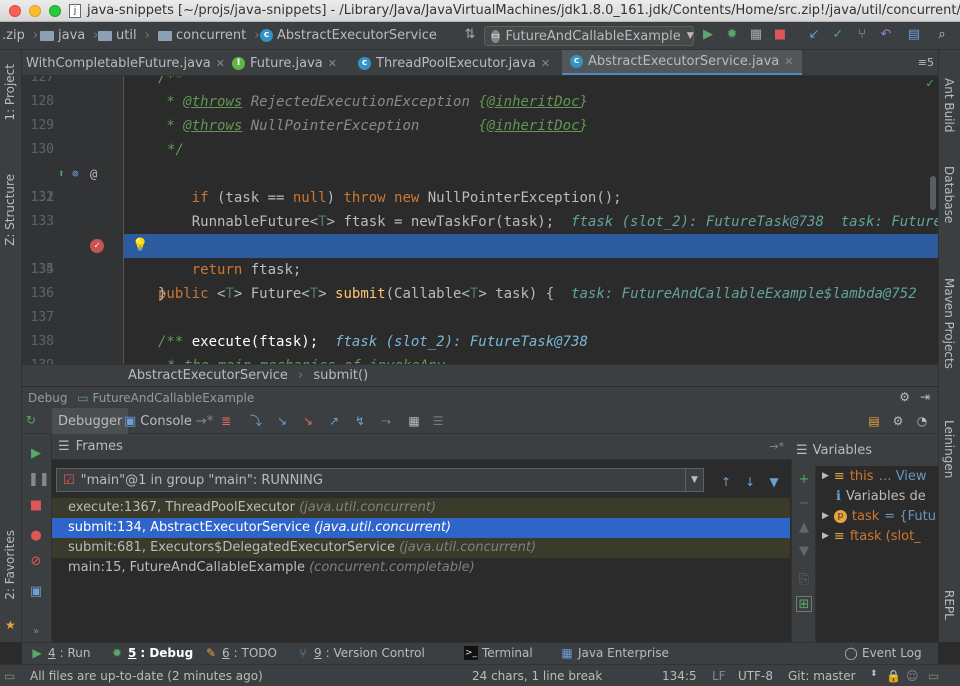  What do you see at coordinates (708, 35) in the screenshot?
I see `run-icon: ▶` at bounding box center [708, 35].